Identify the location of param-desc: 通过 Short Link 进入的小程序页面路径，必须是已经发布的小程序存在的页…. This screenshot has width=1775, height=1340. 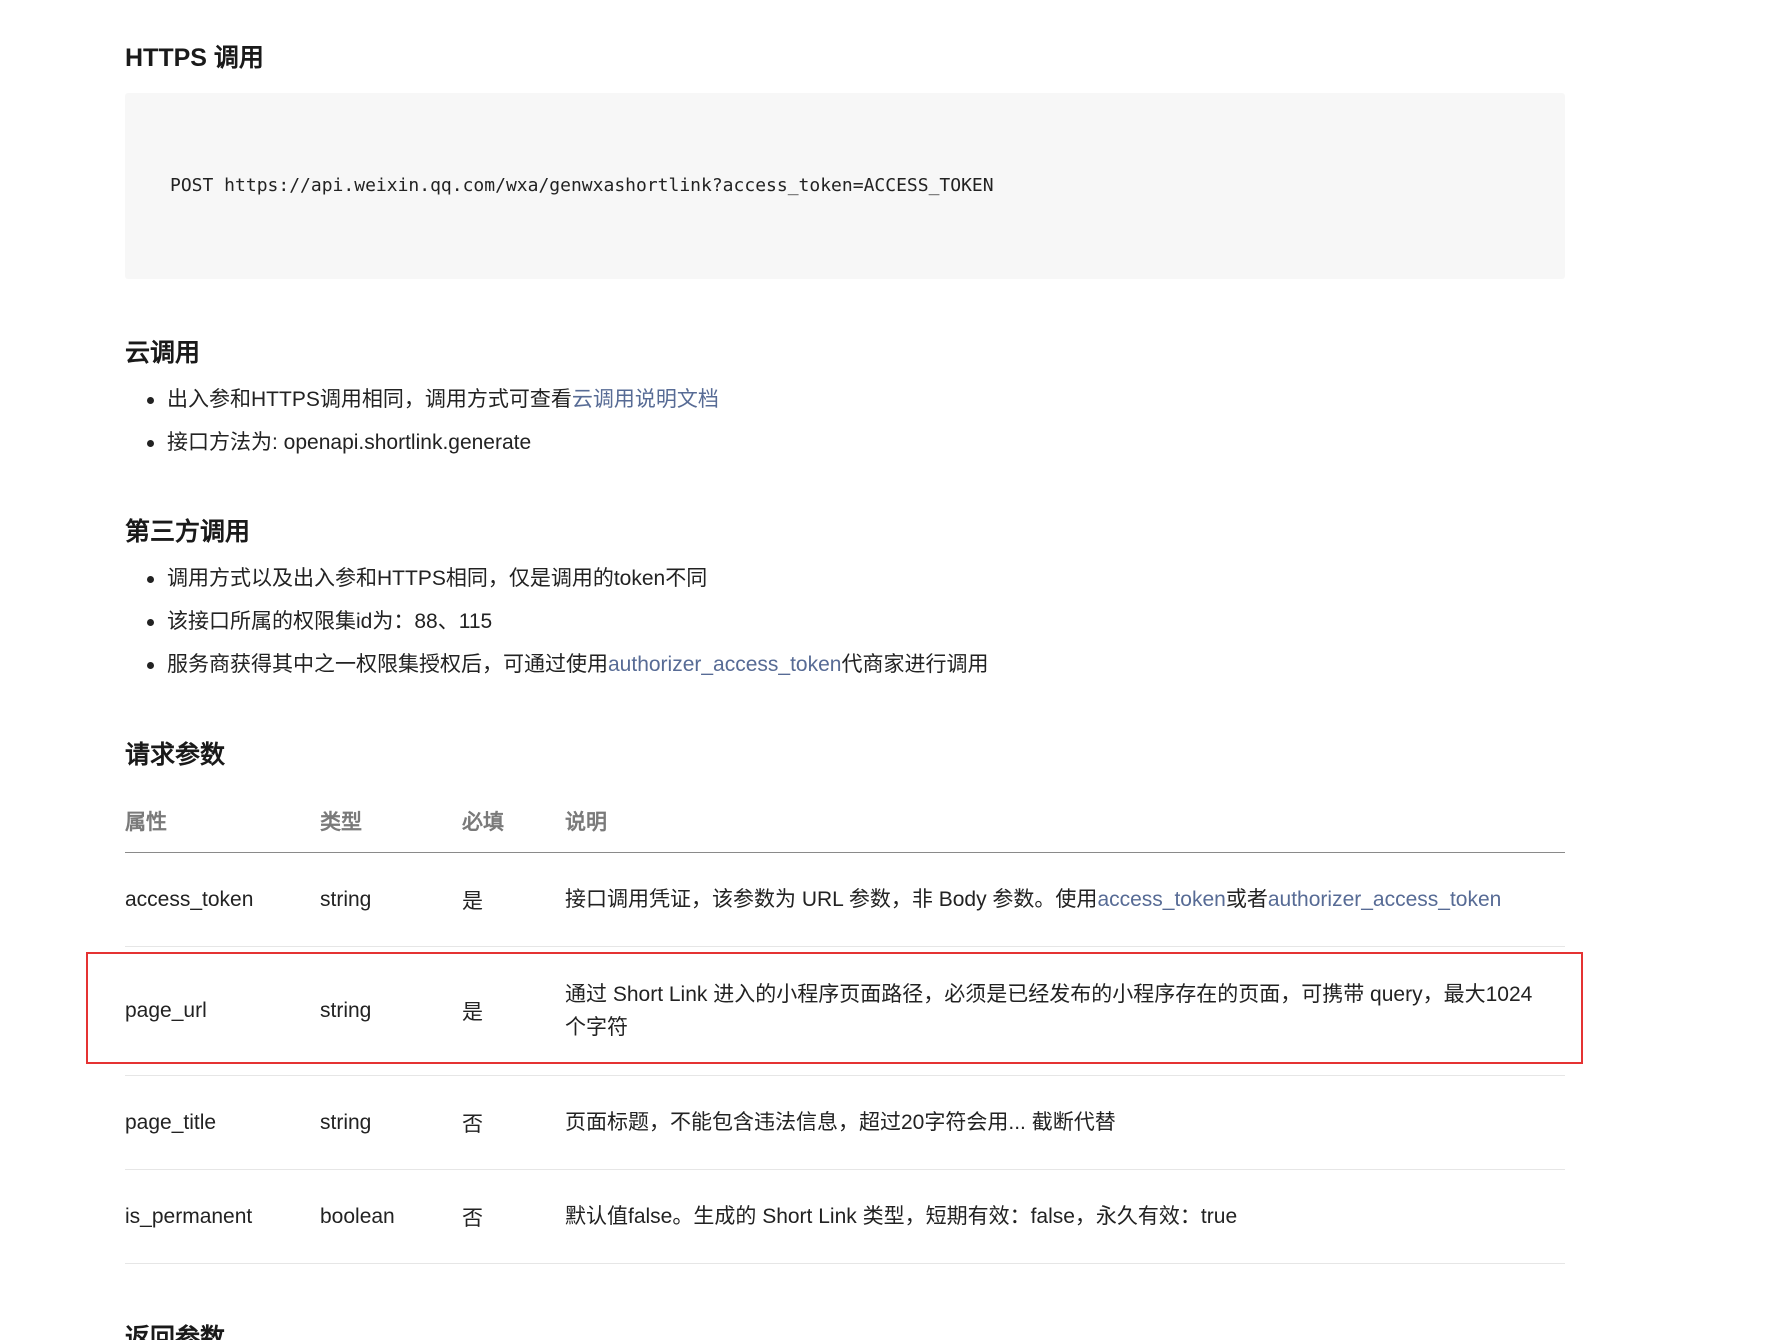
(1065, 1011).